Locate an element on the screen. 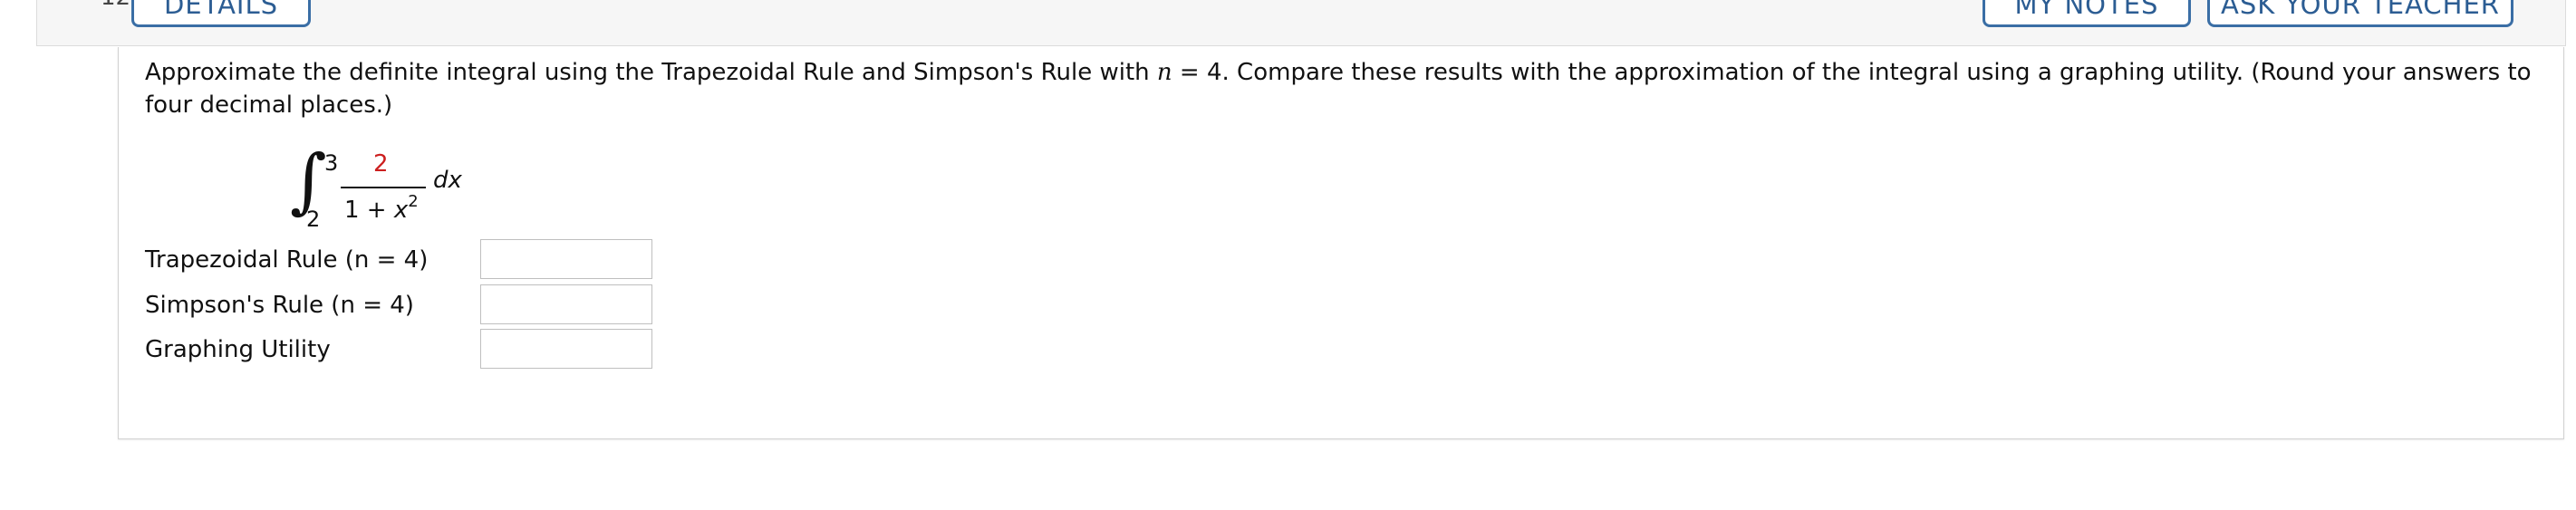  lower-limit: 2 is located at coordinates (313, 220).